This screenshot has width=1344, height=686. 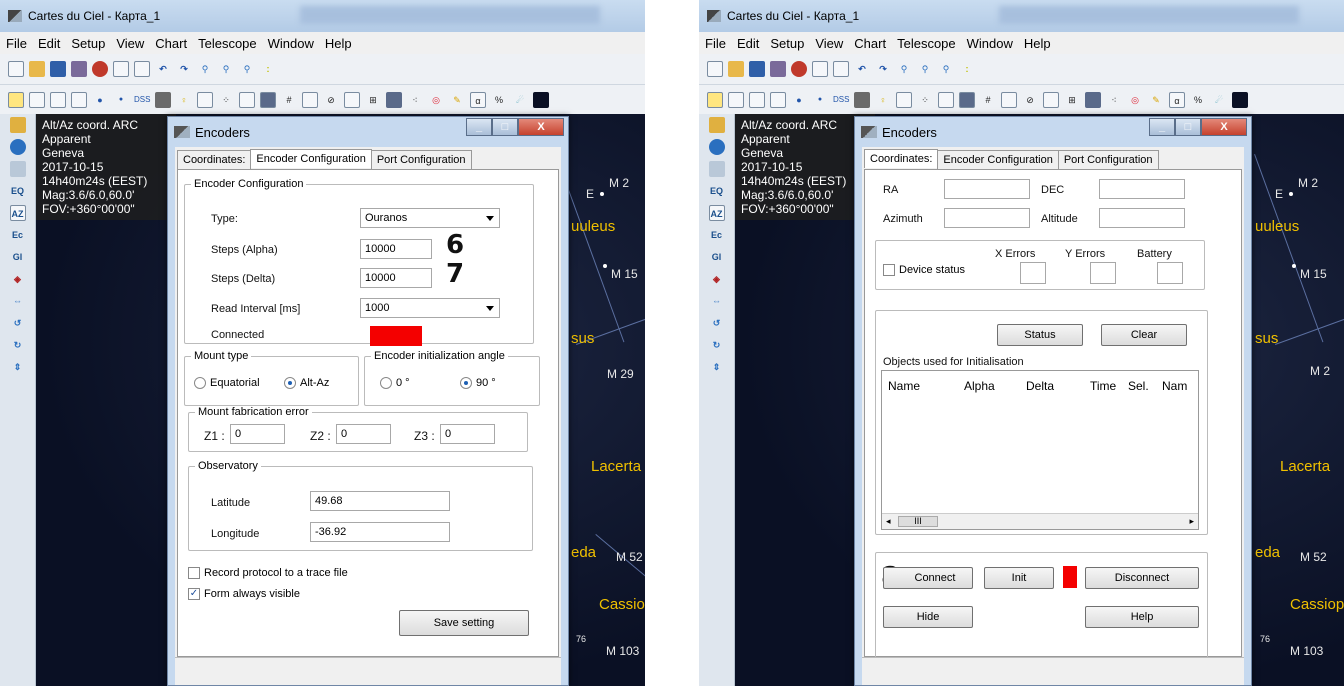 What do you see at coordinates (268, 573) in the screenshot?
I see `record-protocol-checkbox: Record protocol to a trace file` at bounding box center [268, 573].